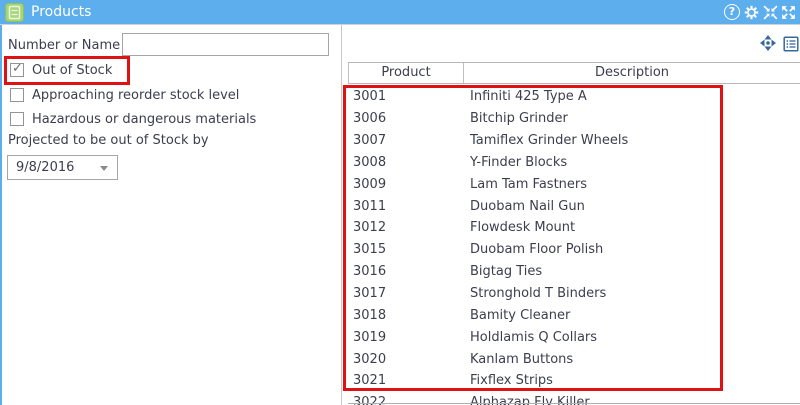 The image size is (800, 405). Describe the element at coordinates (370, 141) in the screenshot. I see `product-number-cell: 3007` at that location.